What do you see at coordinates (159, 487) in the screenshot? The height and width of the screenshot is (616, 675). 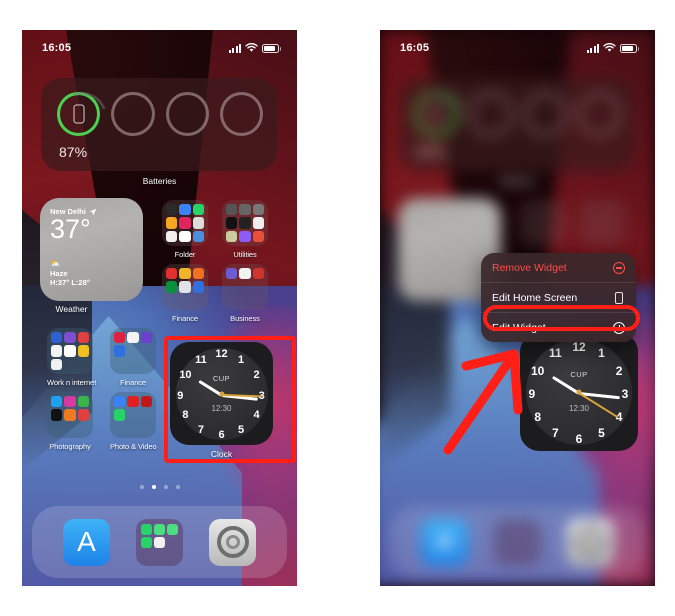 I see `page-dots` at bounding box center [159, 487].